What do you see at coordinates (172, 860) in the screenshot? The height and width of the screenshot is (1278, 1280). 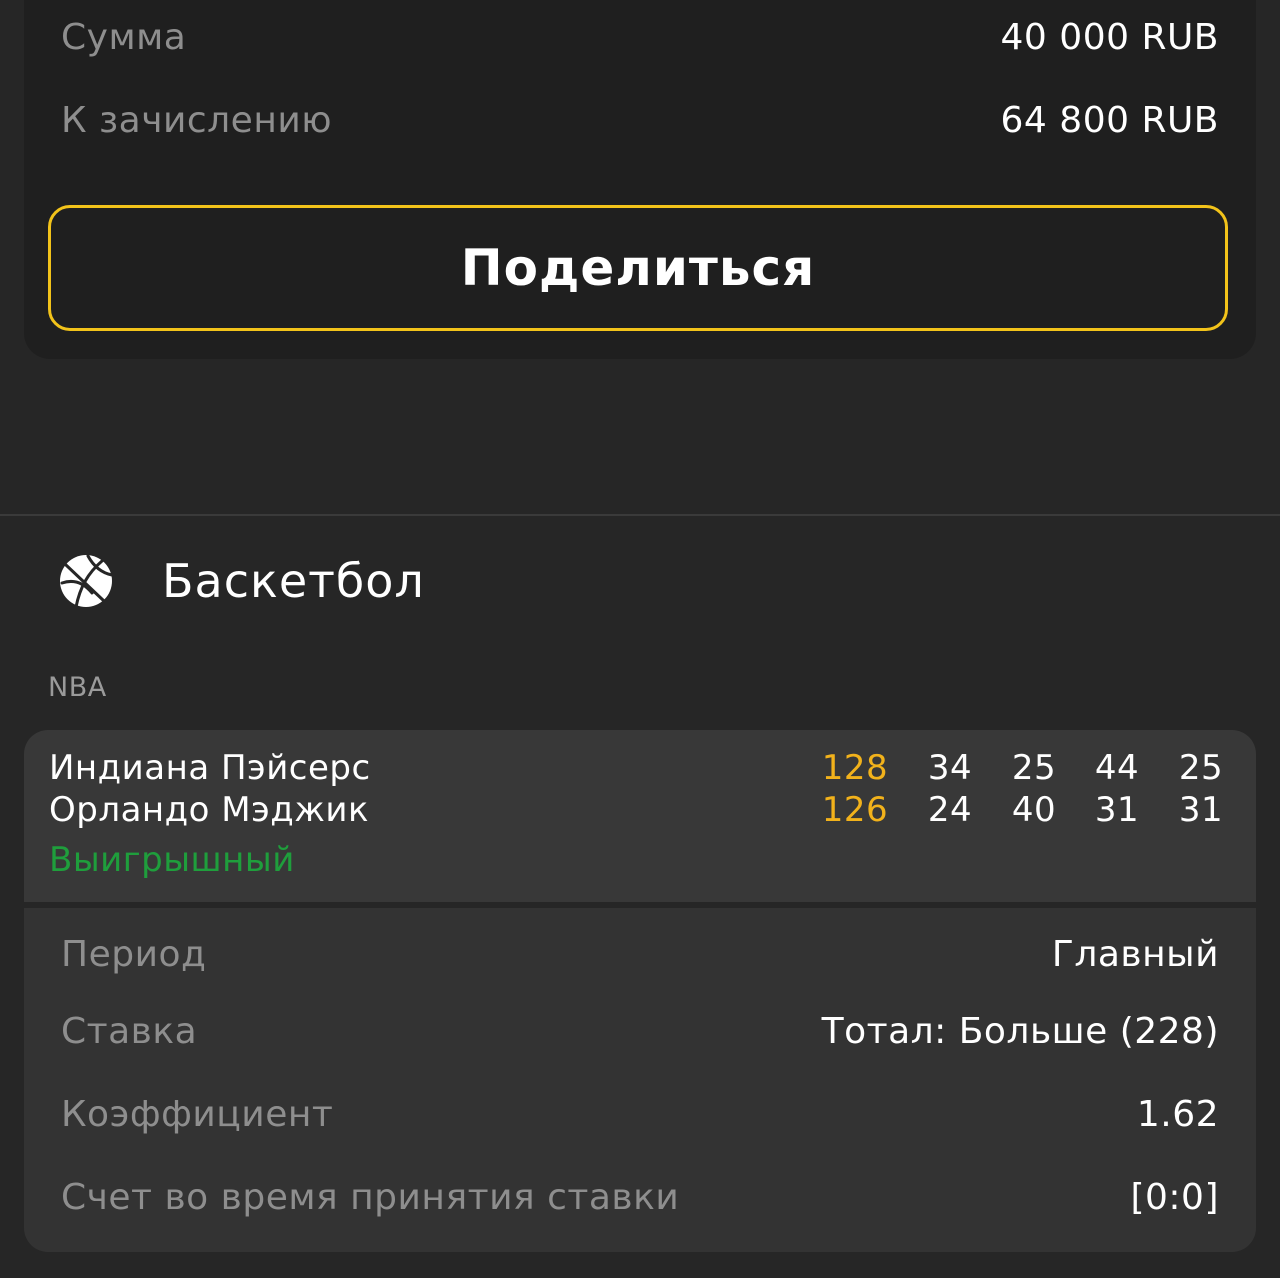 I see `bet-status: Выигрышный` at bounding box center [172, 860].